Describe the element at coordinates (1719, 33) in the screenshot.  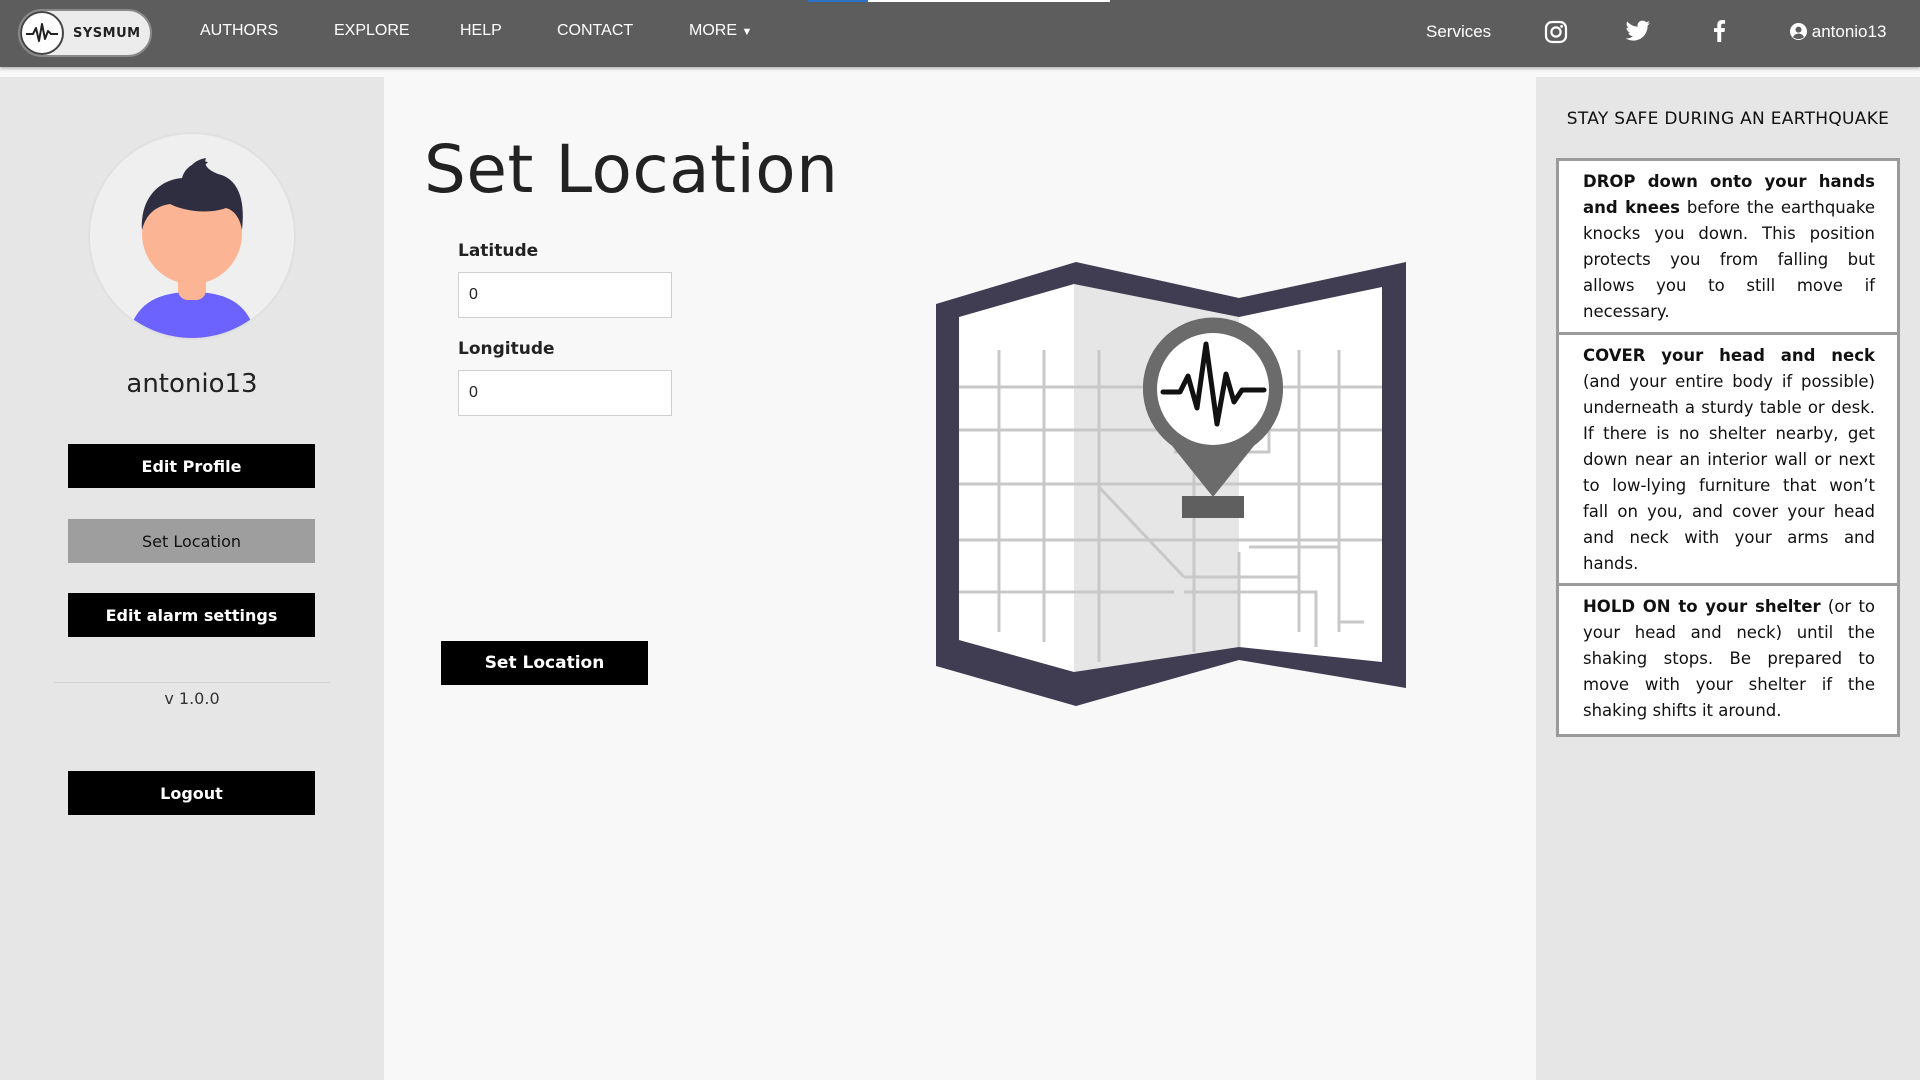
I see `facebook-icon` at that location.